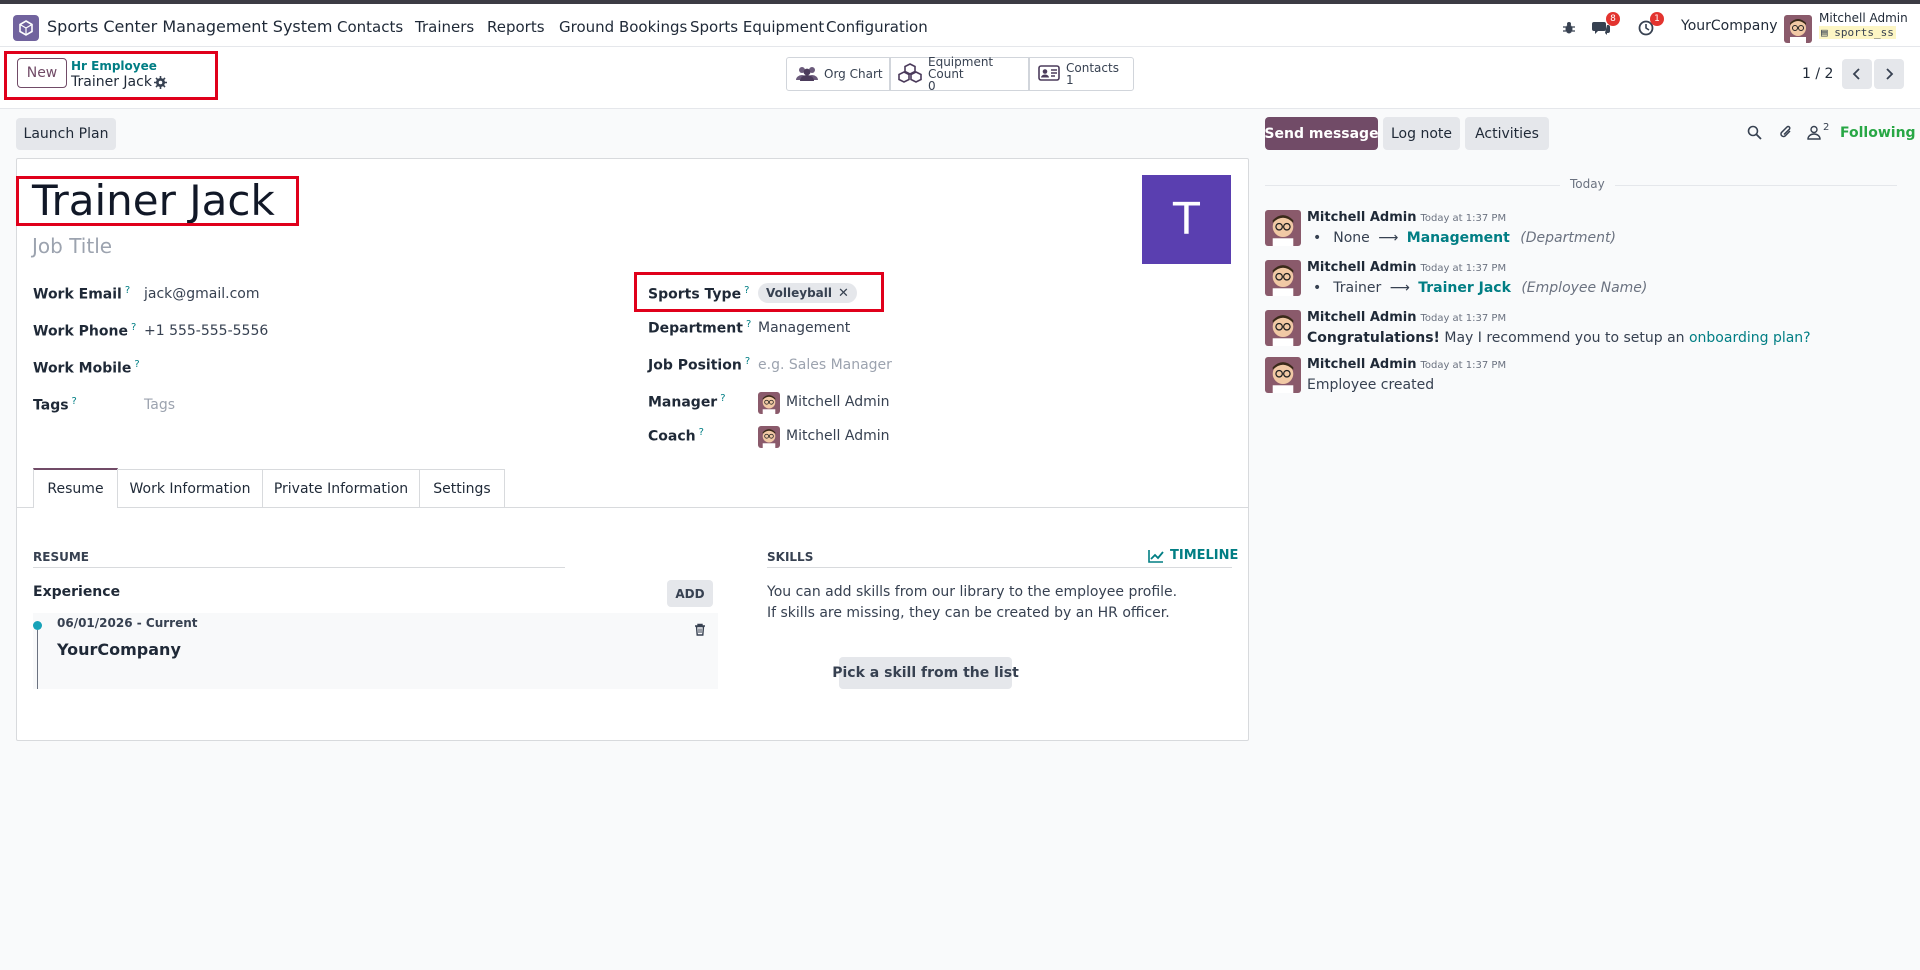  I want to click on sports-type-label: Sports Type?, so click(699, 294).